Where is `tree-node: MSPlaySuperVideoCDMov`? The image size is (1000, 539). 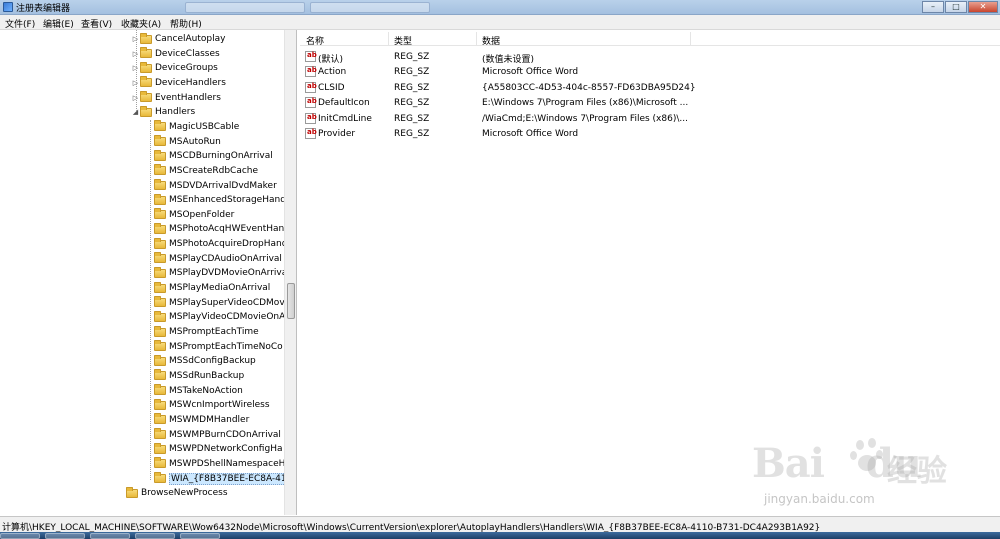
tree-node: MSPlaySuperVideoCDMov is located at coordinates (215, 303).